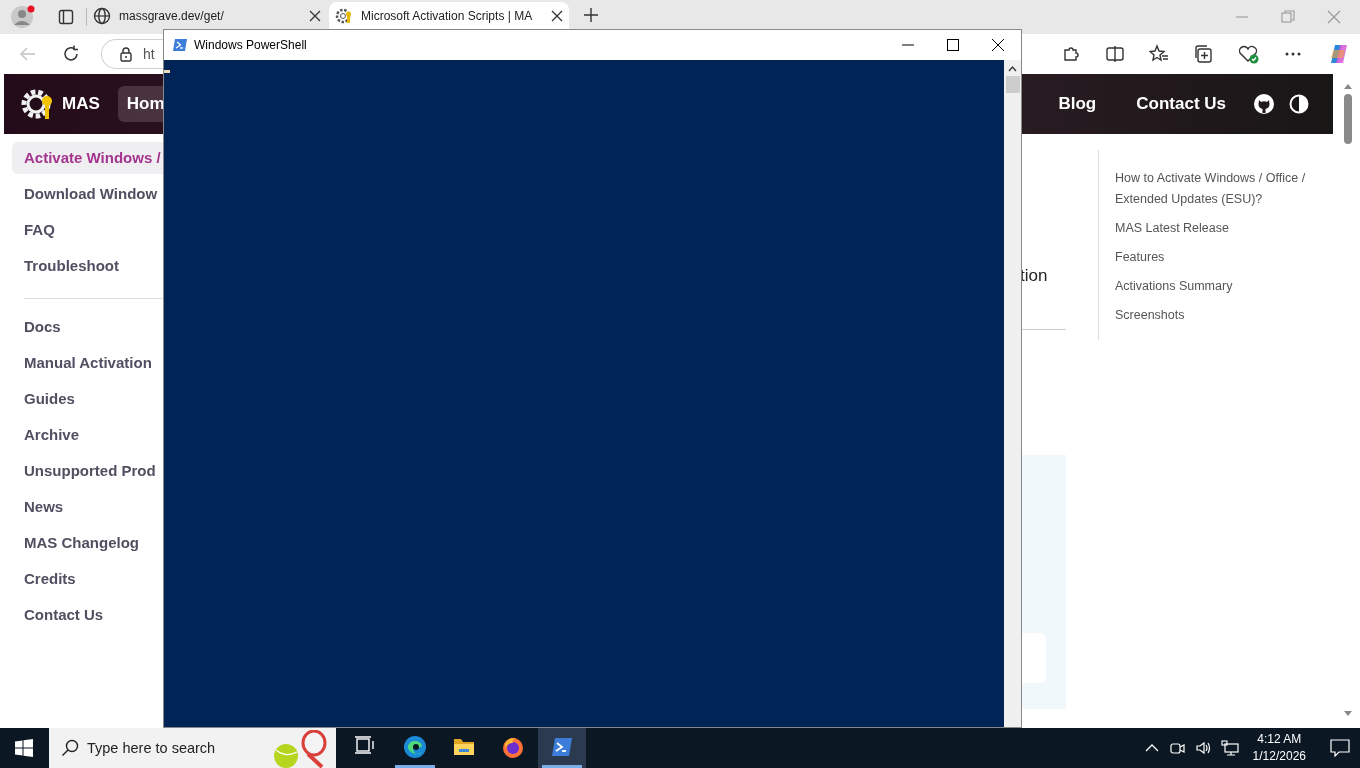  What do you see at coordinates (1225, 315) in the screenshot?
I see `toc-link: Screenshots` at bounding box center [1225, 315].